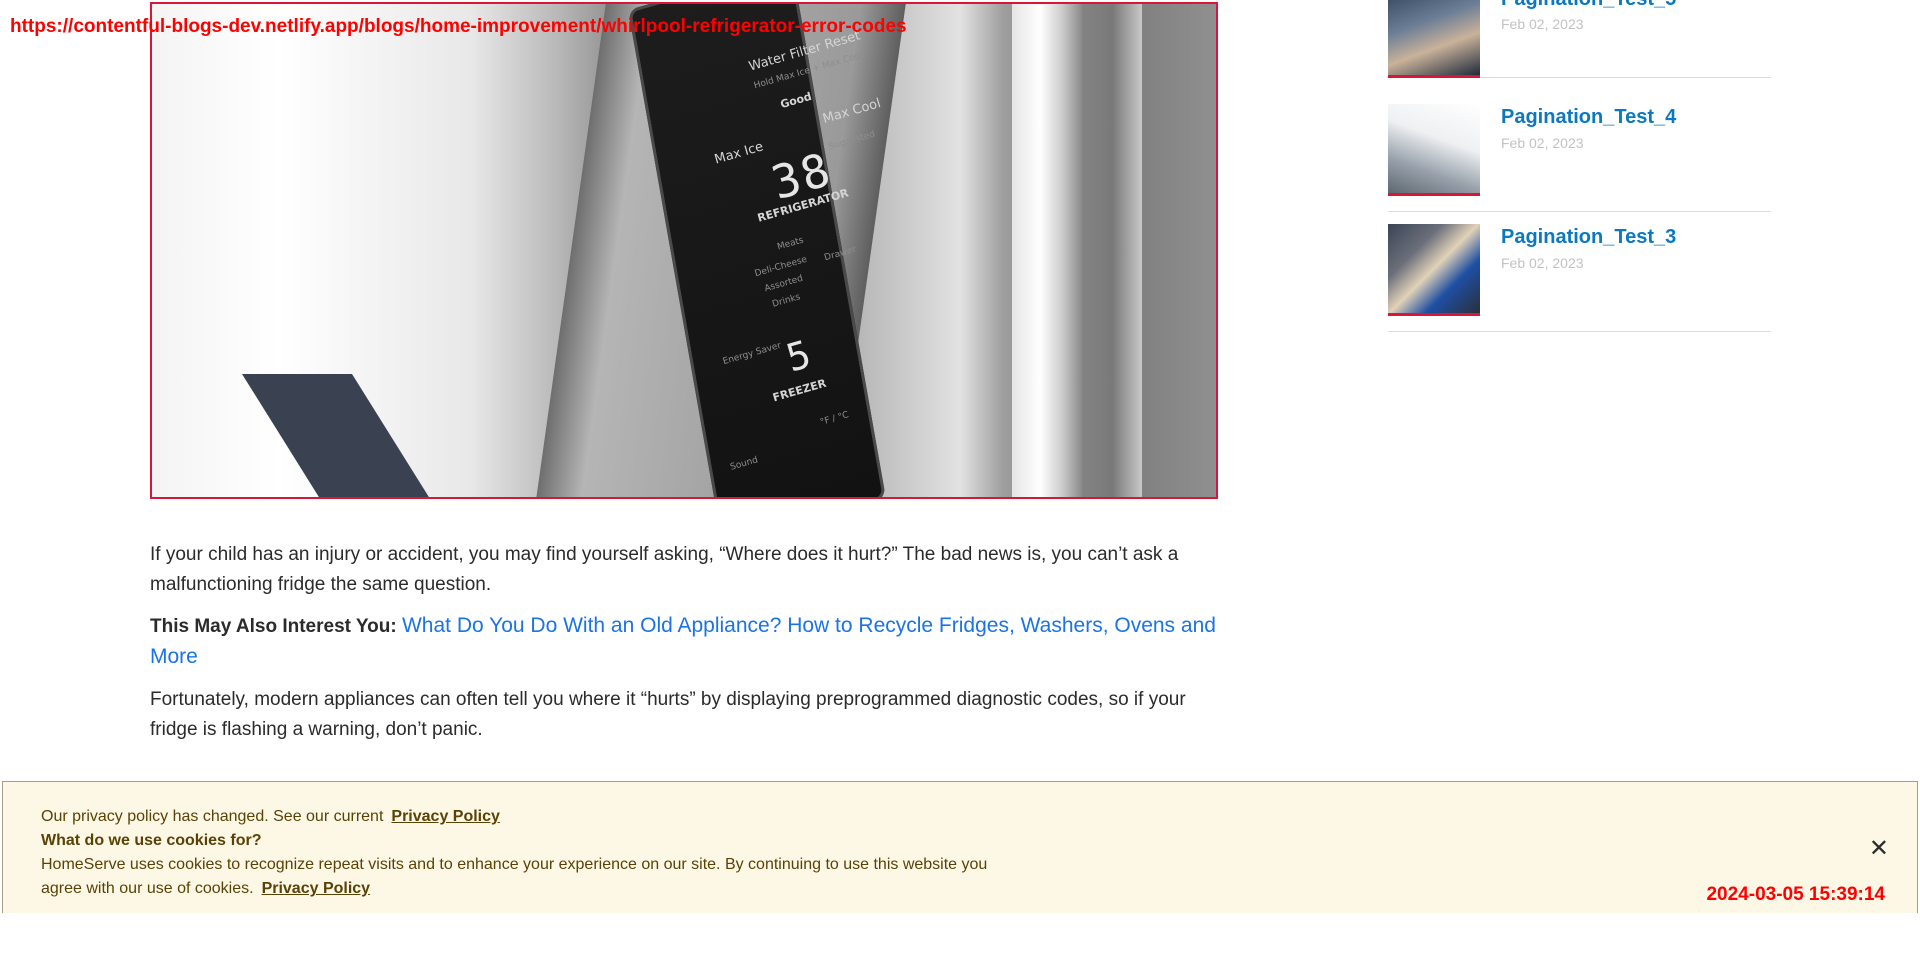 The height and width of the screenshot is (963, 1920). I want to click on sidebar-post-item: Pagination_Test_5 Feb 02, 2023, so click(1579, 39).